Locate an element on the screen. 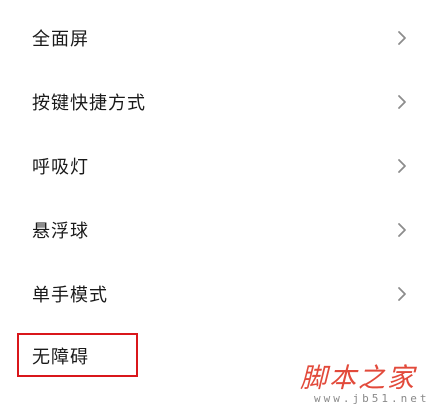  highlight-annotation-box is located at coordinates (77, 355).